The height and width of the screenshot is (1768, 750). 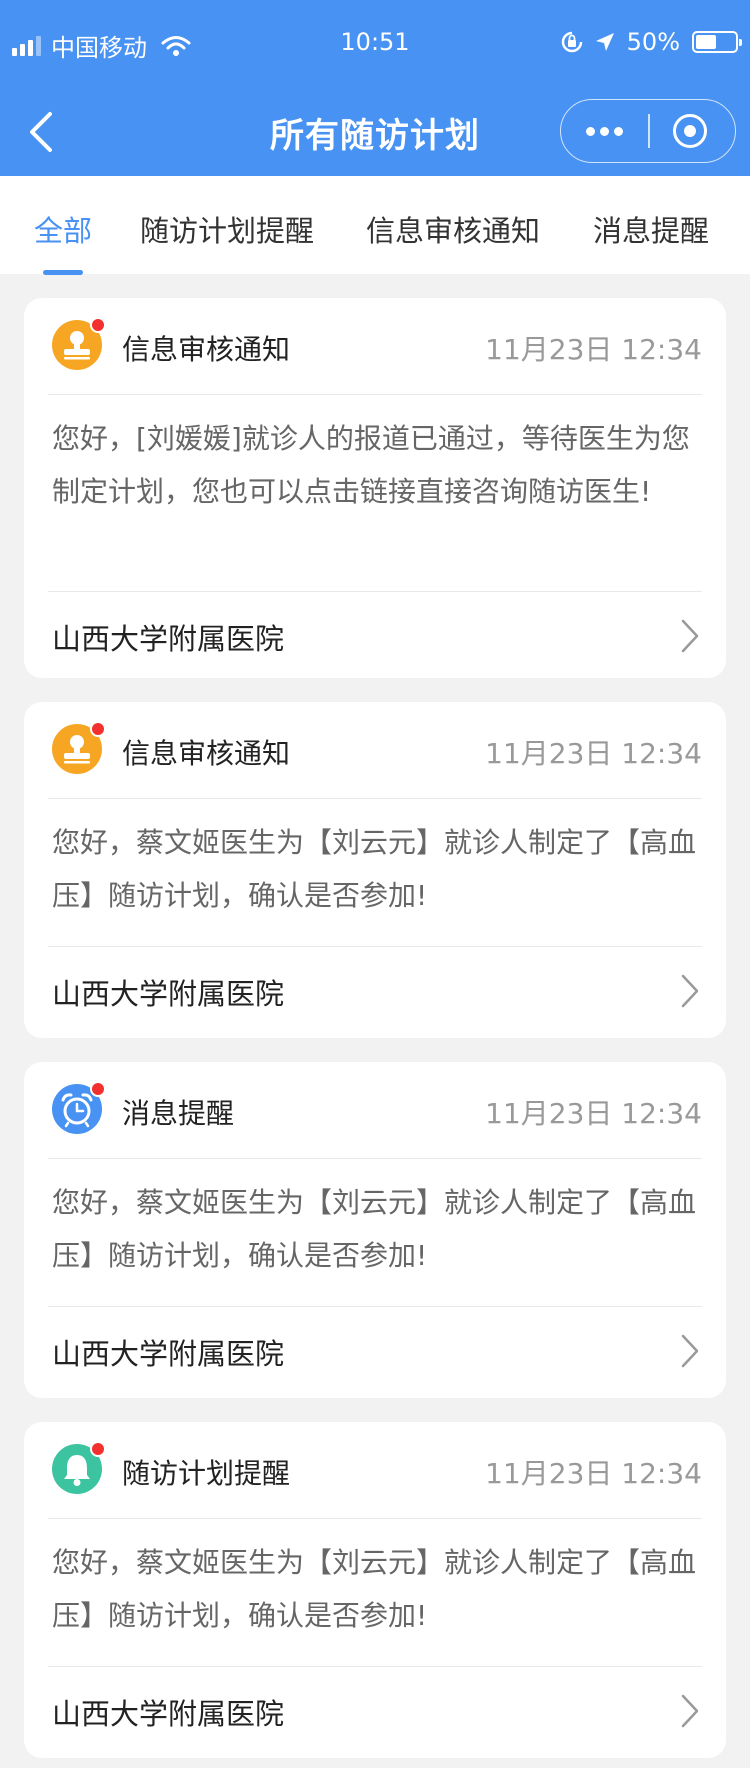 I want to click on top-bar: 中国移动 10:51 50% 所有随访计划, so click(x=375, y=88).